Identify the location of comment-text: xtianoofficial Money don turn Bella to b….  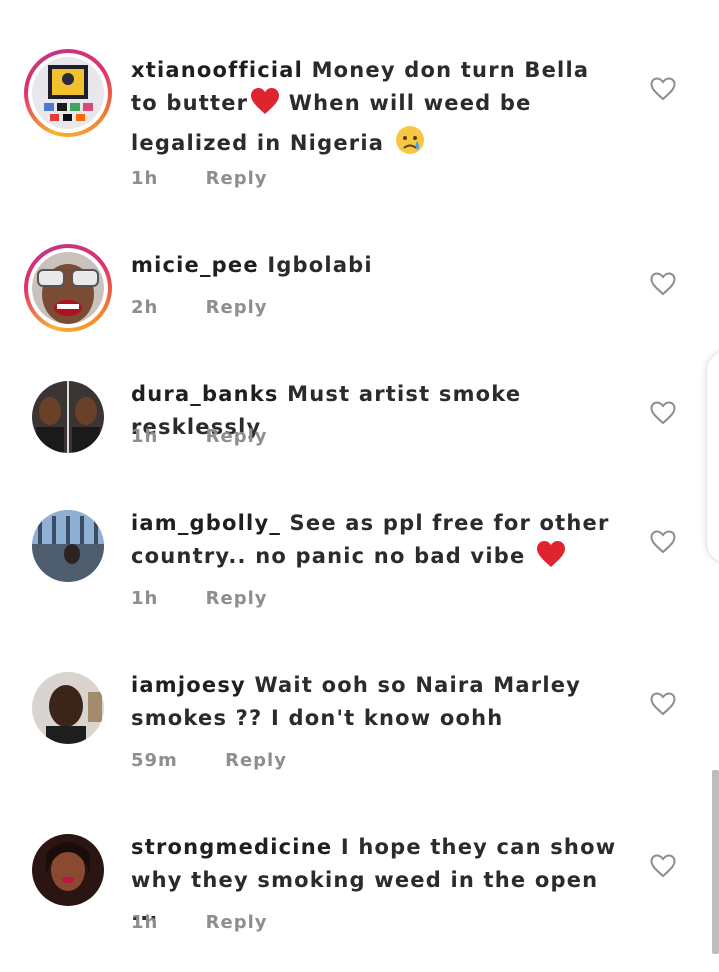
(376, 109).